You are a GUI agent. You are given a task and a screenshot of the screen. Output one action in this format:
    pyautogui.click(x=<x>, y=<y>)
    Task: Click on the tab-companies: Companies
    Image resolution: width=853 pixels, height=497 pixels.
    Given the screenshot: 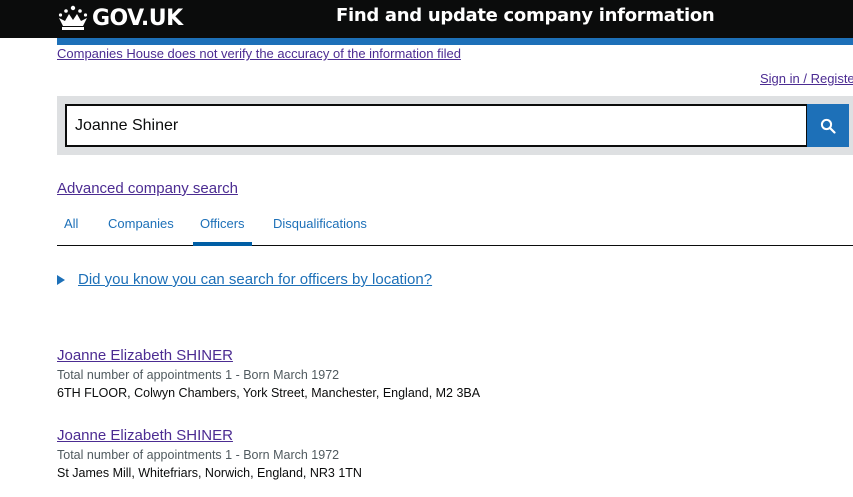 What is the action you would take?
    pyautogui.click(x=141, y=223)
    